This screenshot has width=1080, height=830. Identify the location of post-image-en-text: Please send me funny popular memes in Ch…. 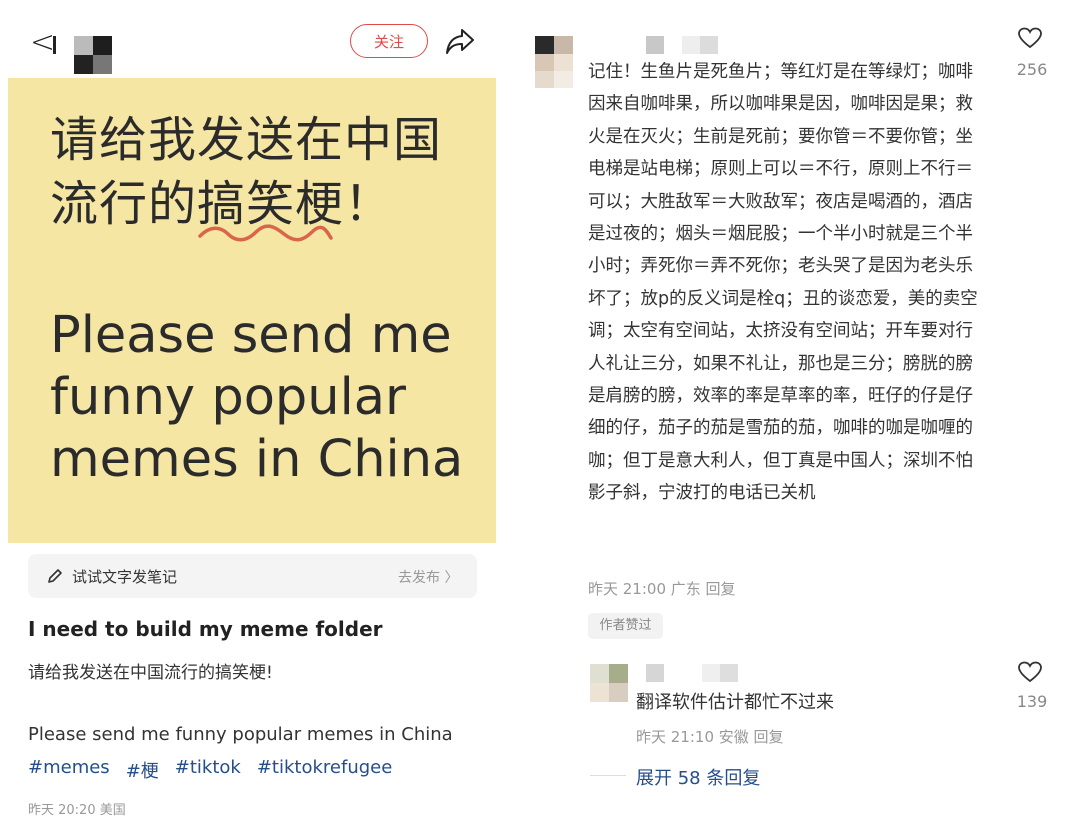
(257, 397).